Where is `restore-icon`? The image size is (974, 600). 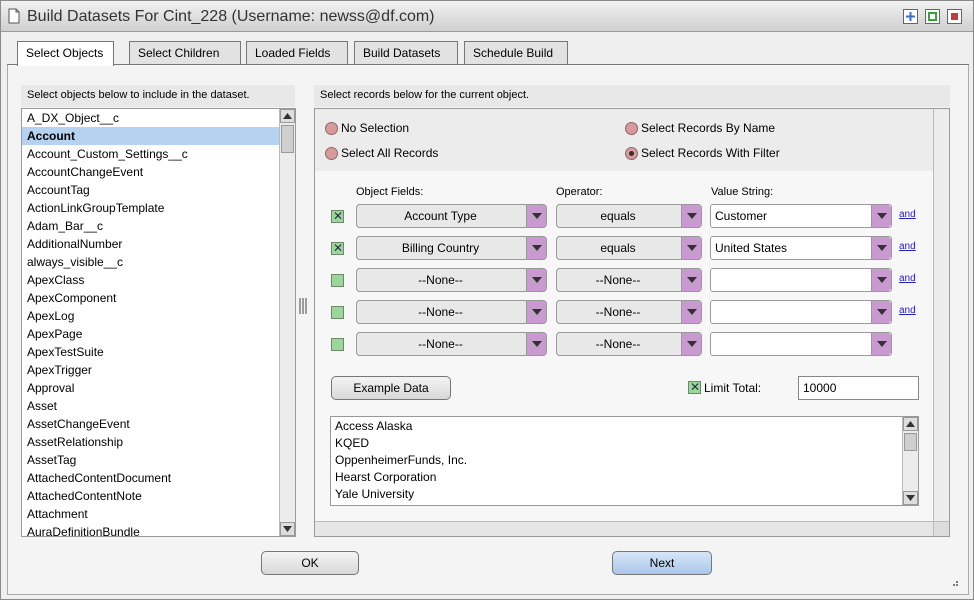
restore-icon is located at coordinates (932, 16).